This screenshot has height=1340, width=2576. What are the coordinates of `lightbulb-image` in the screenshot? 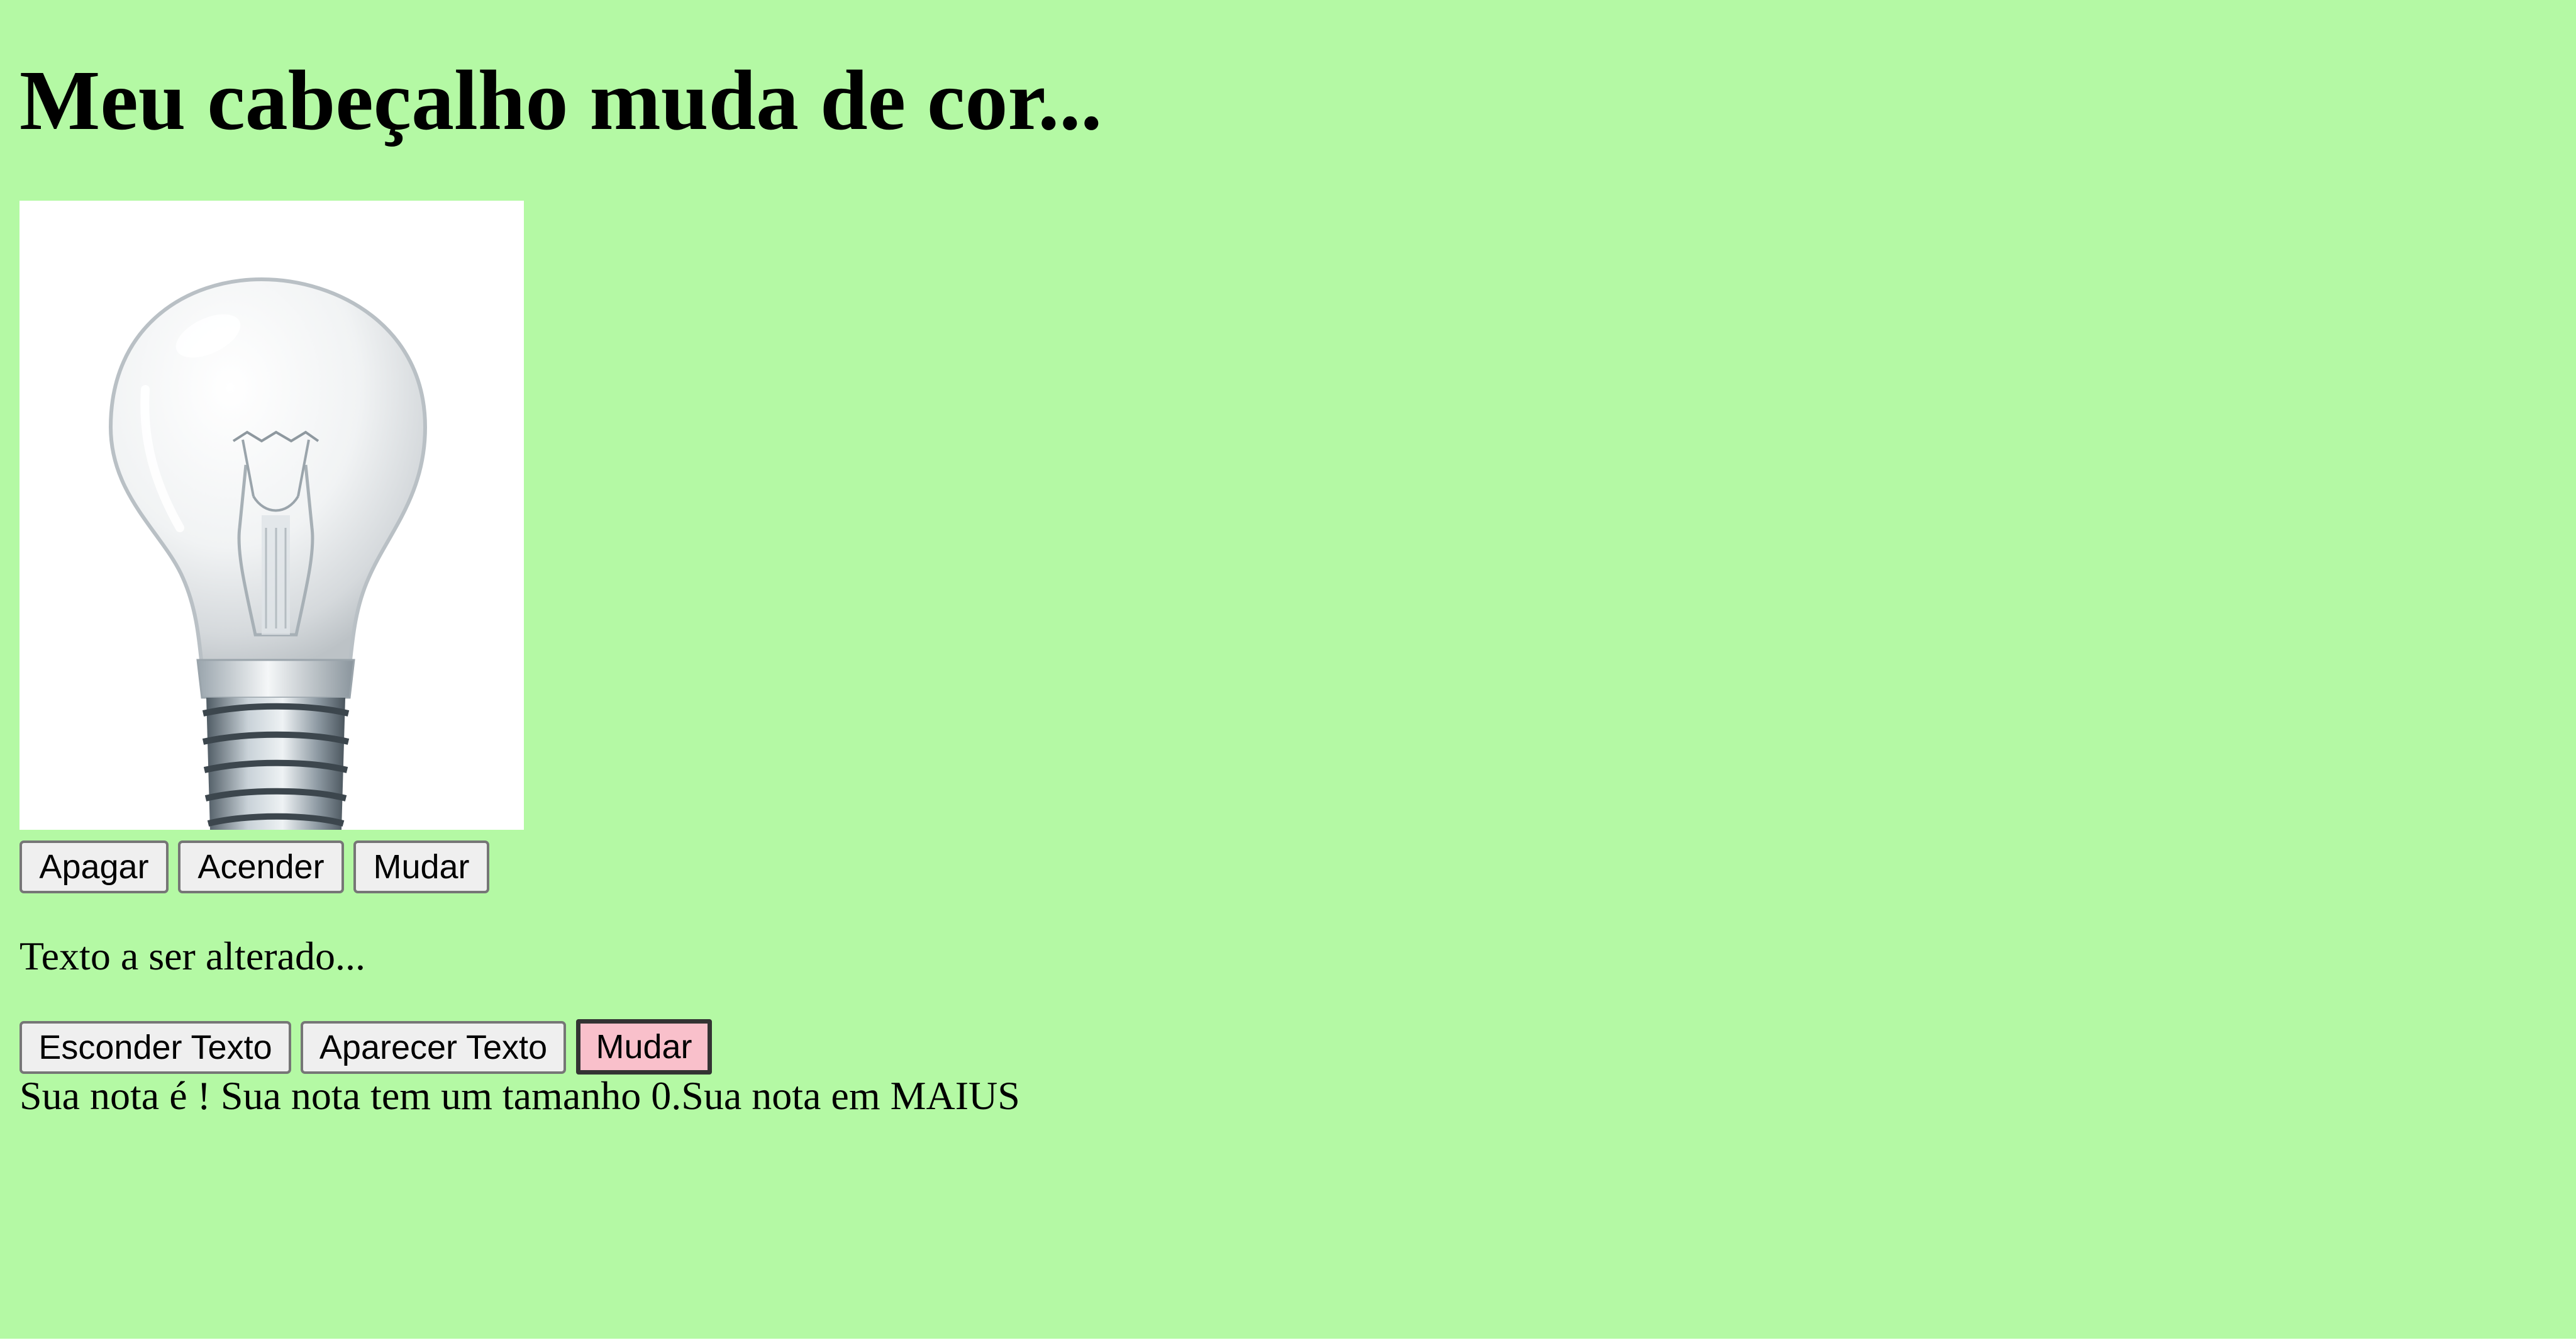 It's located at (271, 515).